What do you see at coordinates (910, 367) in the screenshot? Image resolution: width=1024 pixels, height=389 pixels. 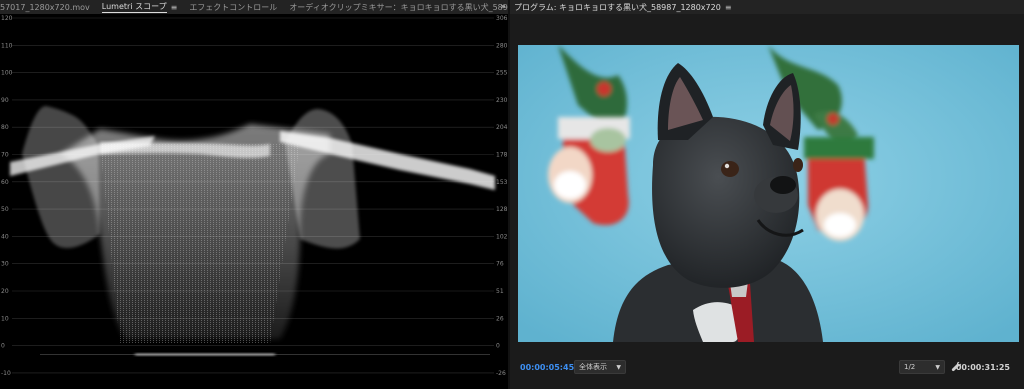 I see `playback-resolution-value: 1/2` at bounding box center [910, 367].